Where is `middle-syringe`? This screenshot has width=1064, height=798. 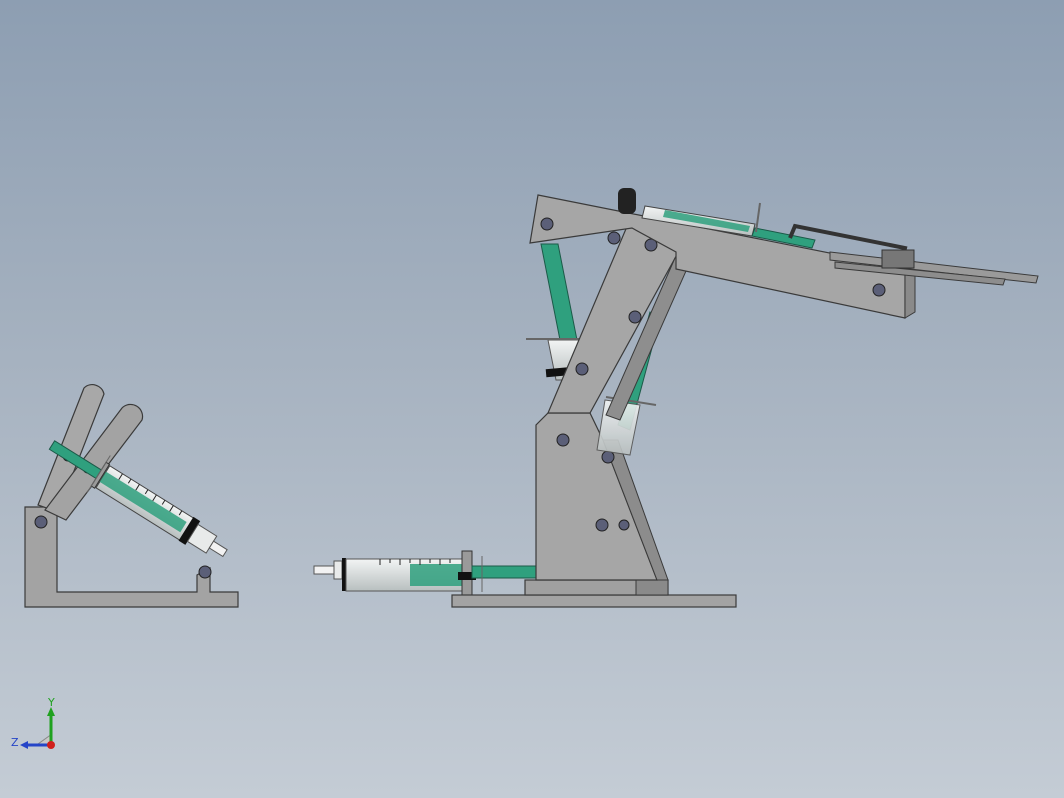
middle-syringe is located at coordinates (425, 573).